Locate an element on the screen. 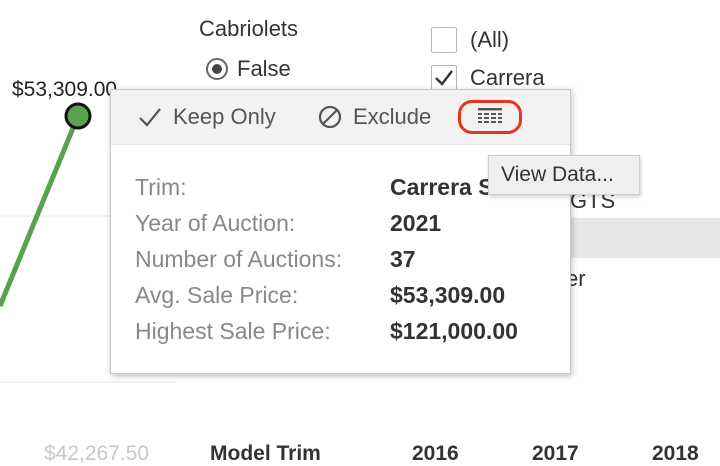 Image resolution: width=720 pixels, height=466 pixels. tooltip-label: Avg. Sale Price: is located at coordinates (217, 295).